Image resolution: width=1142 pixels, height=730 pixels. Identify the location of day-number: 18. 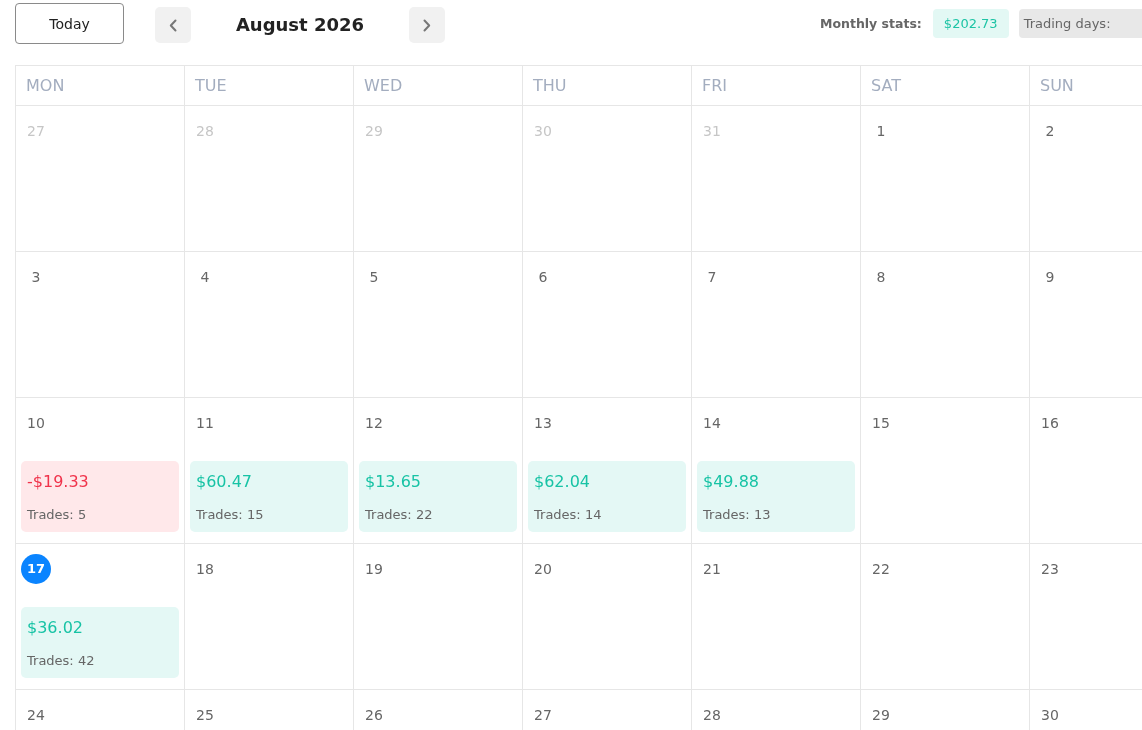
(205, 569).